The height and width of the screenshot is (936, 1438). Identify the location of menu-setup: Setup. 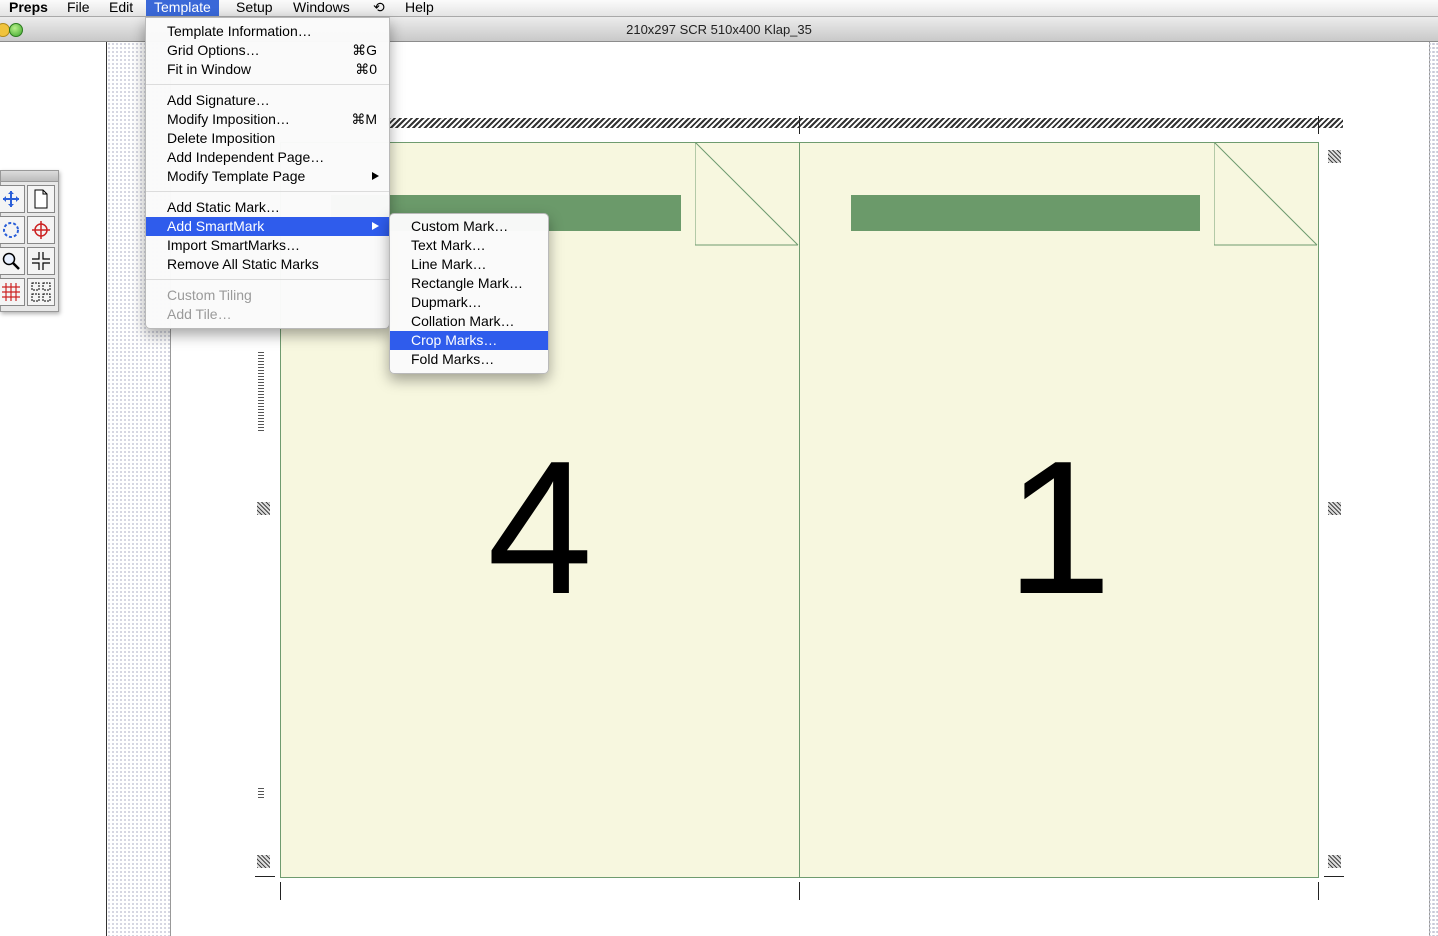
(254, 8).